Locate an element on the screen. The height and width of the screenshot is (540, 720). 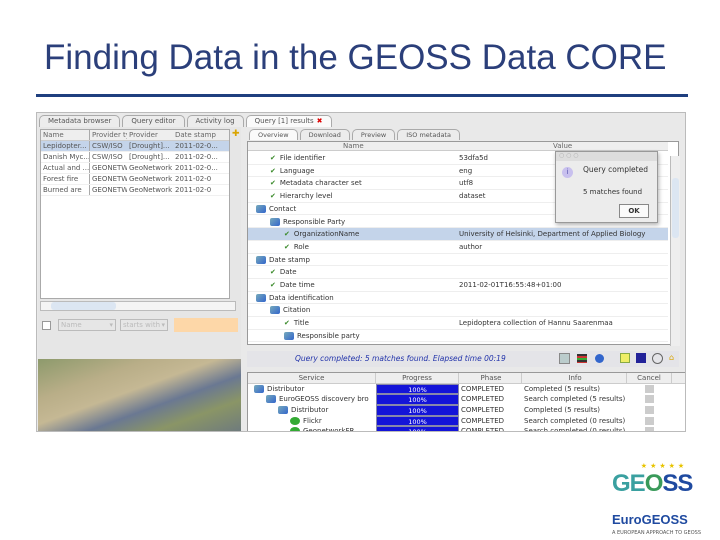
tab-iso-metadata: ISO metadata is located at coordinates (428, 134).